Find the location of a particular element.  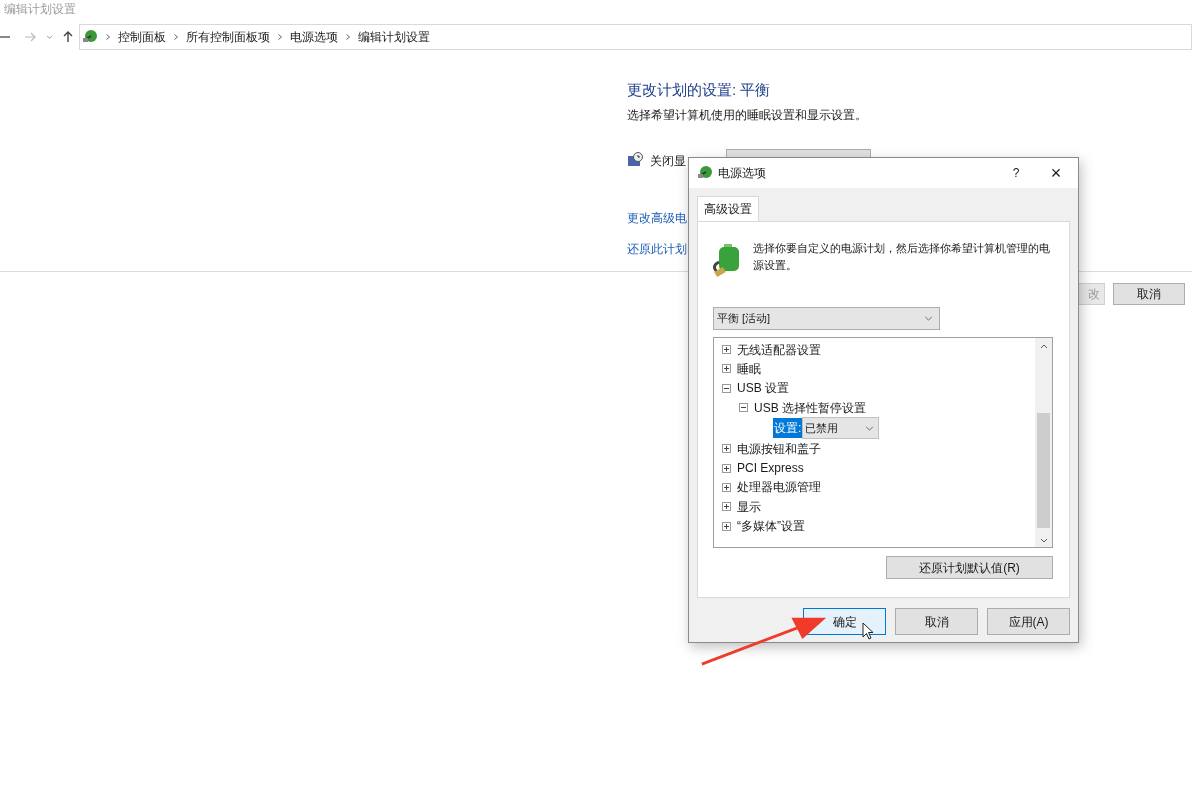

tree-item: 无线适配器设置 is located at coordinates (779, 349).